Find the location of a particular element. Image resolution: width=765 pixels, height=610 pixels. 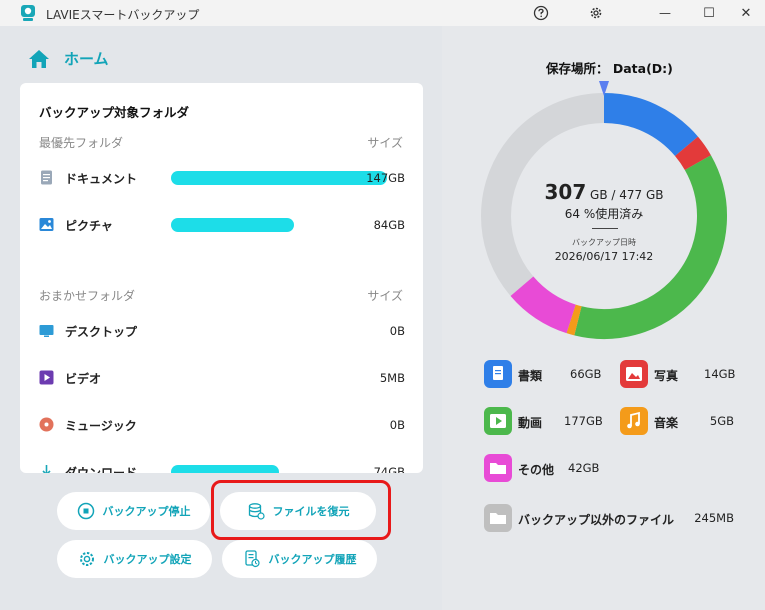

question-circle-icon is located at coordinates (541, 13).